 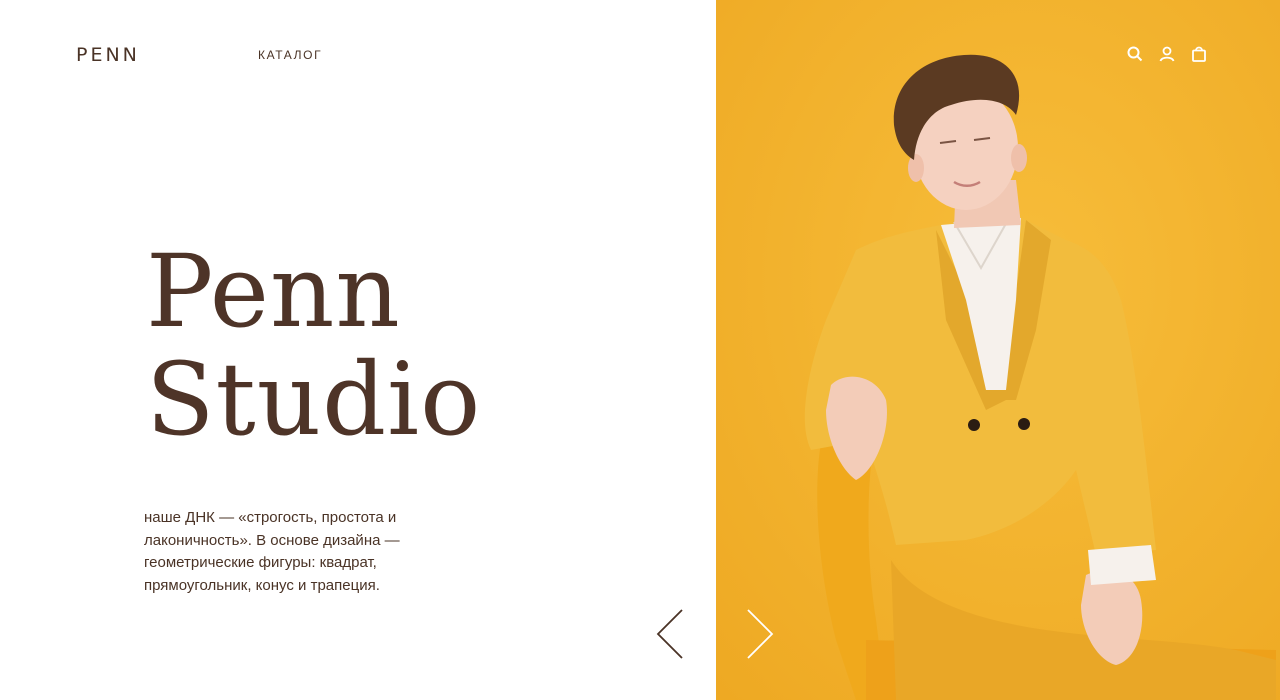 What do you see at coordinates (108, 55) in the screenshot?
I see `brand-logo: PENN` at bounding box center [108, 55].